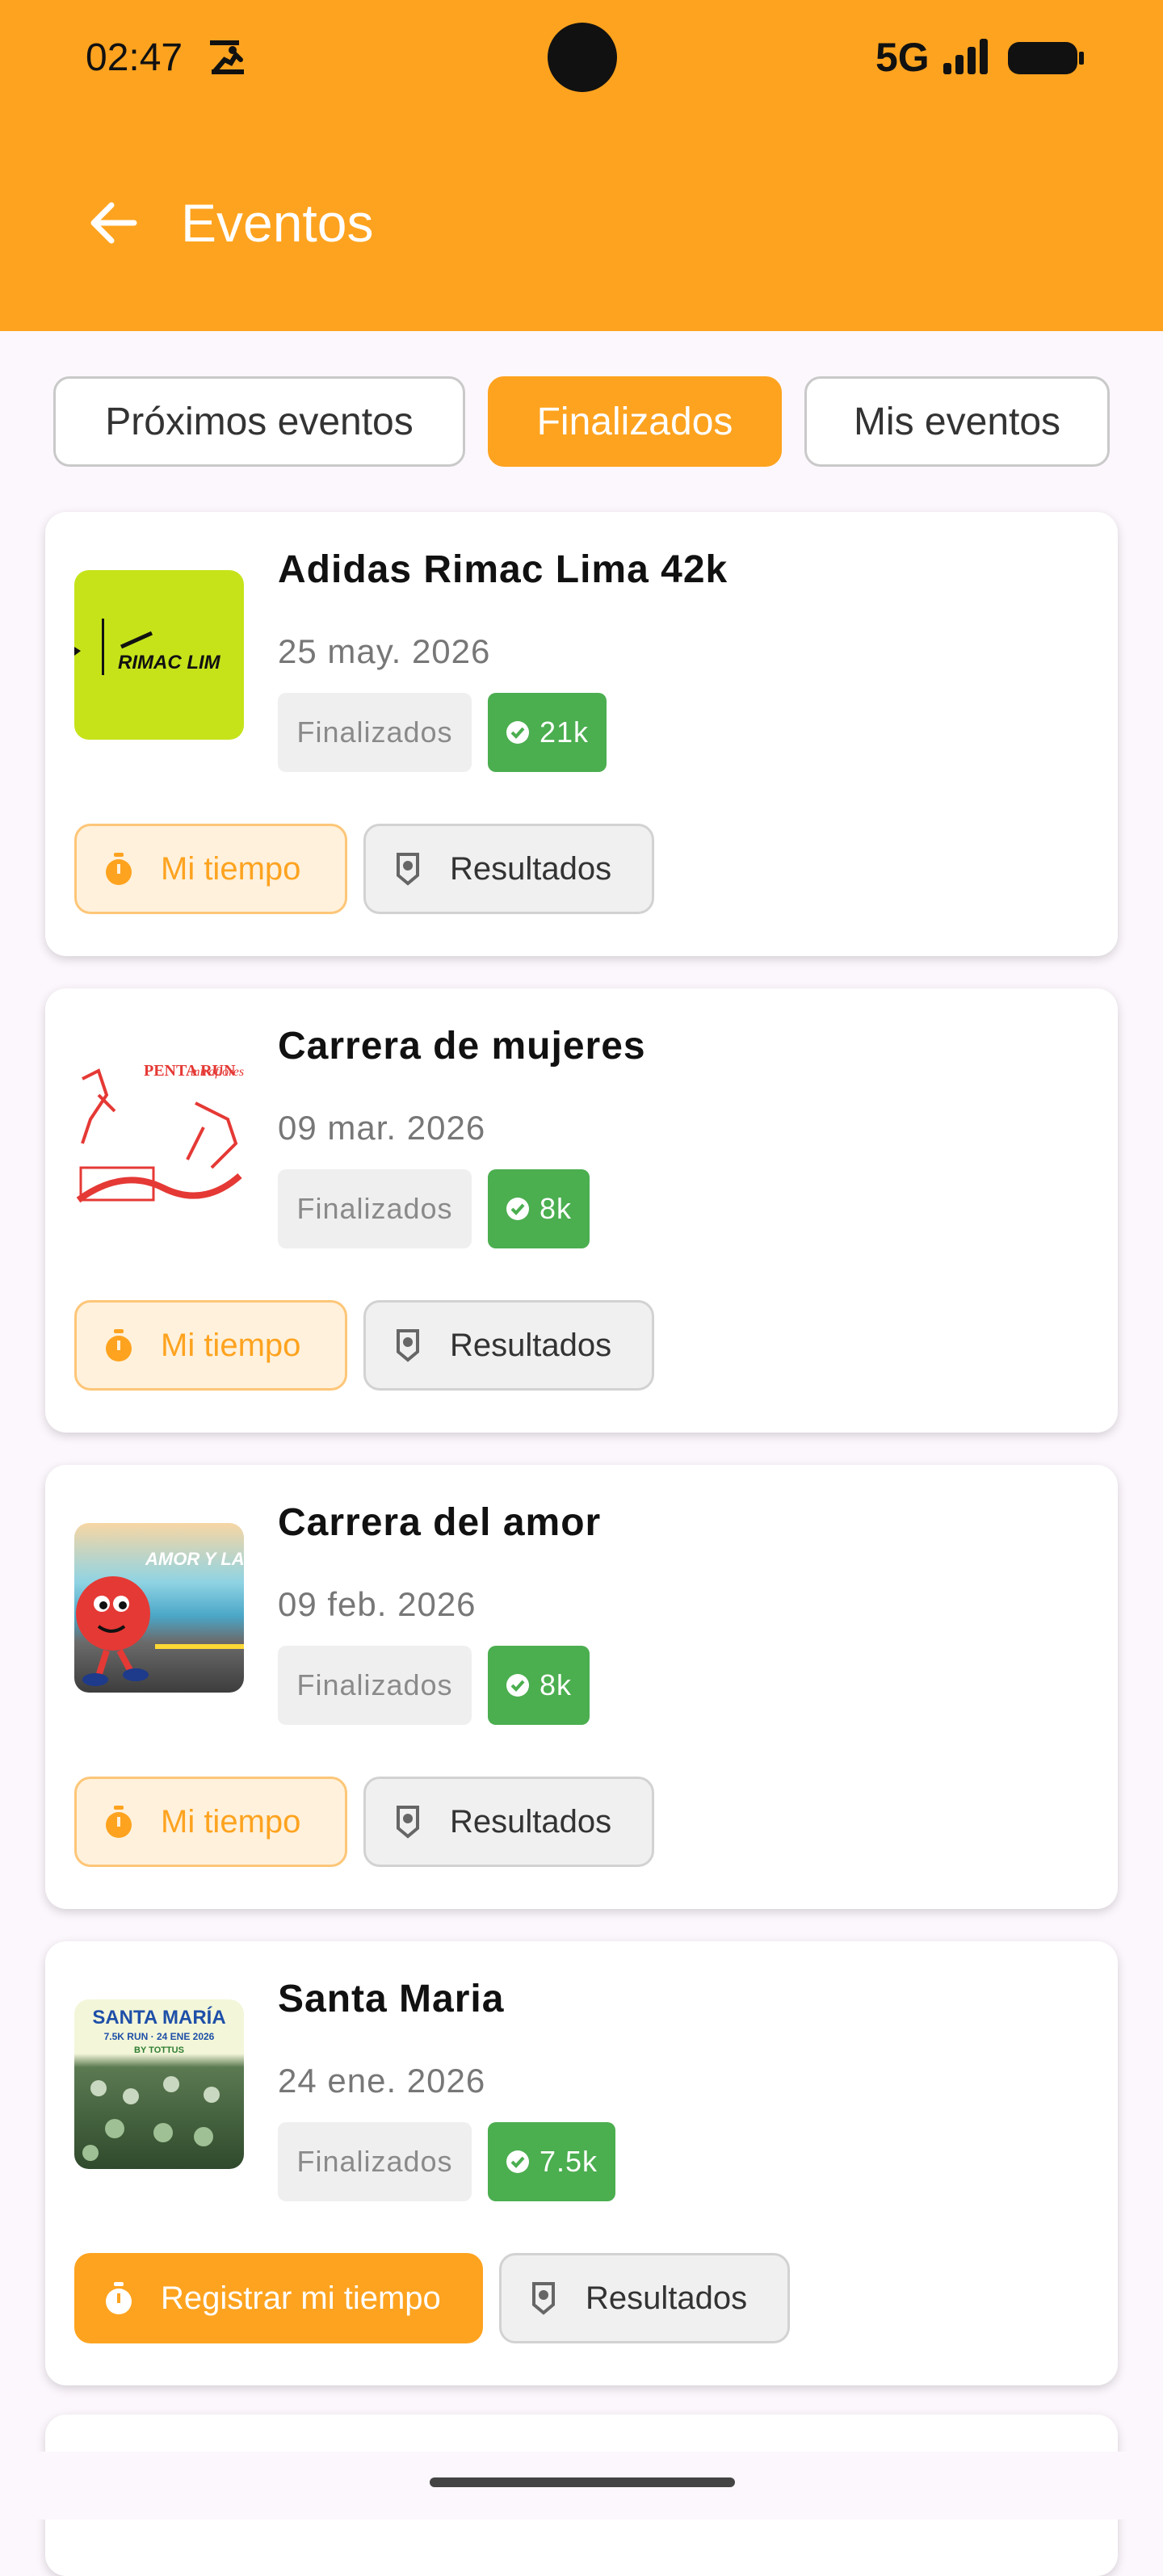 The image size is (1163, 2576). Describe the element at coordinates (902, 57) in the screenshot. I see `network-type: 5G` at that location.